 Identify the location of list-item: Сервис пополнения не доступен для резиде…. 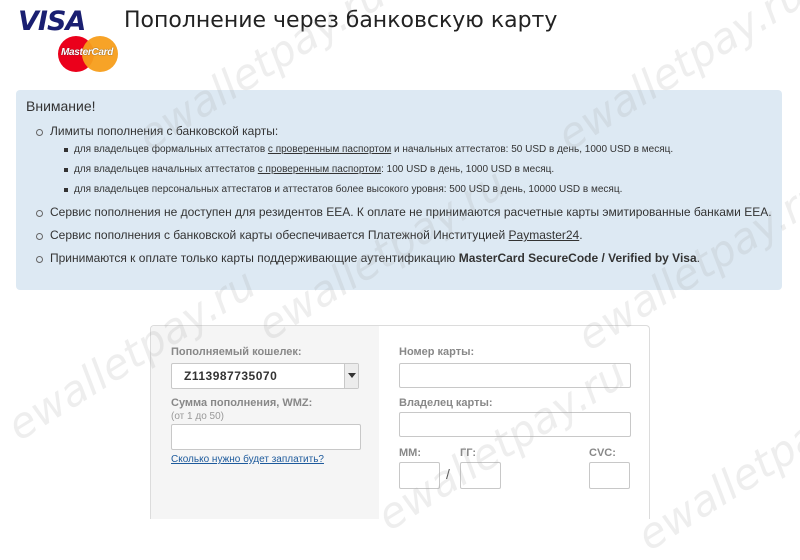
(403, 212).